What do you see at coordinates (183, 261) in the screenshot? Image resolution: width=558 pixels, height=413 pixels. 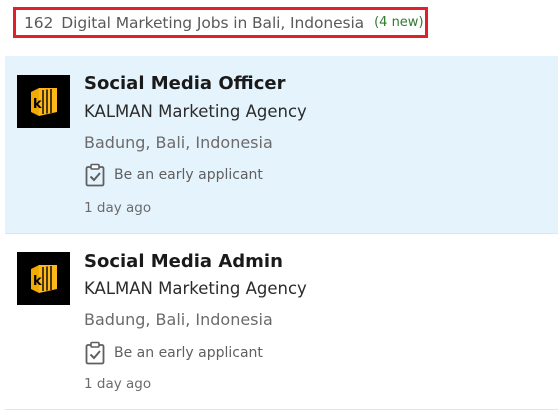 I see `job-title: Social Media Admin` at bounding box center [183, 261].